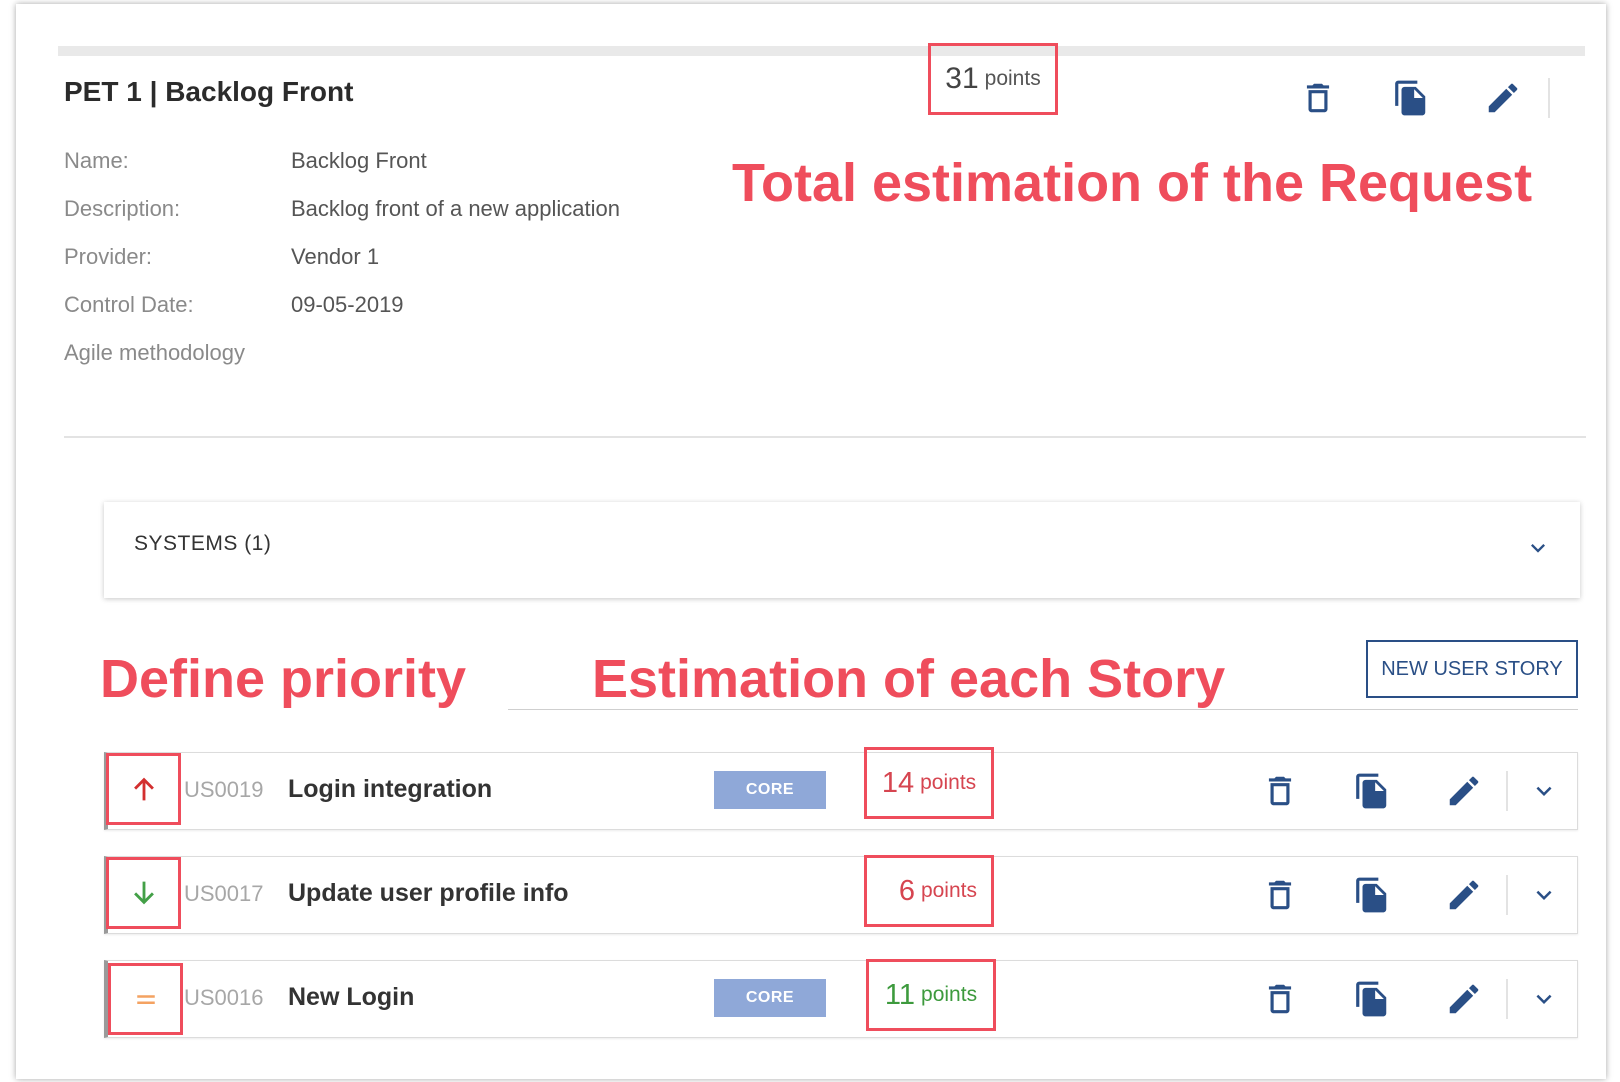  What do you see at coordinates (898, 782) in the screenshot?
I see `story-points-value: 14` at bounding box center [898, 782].